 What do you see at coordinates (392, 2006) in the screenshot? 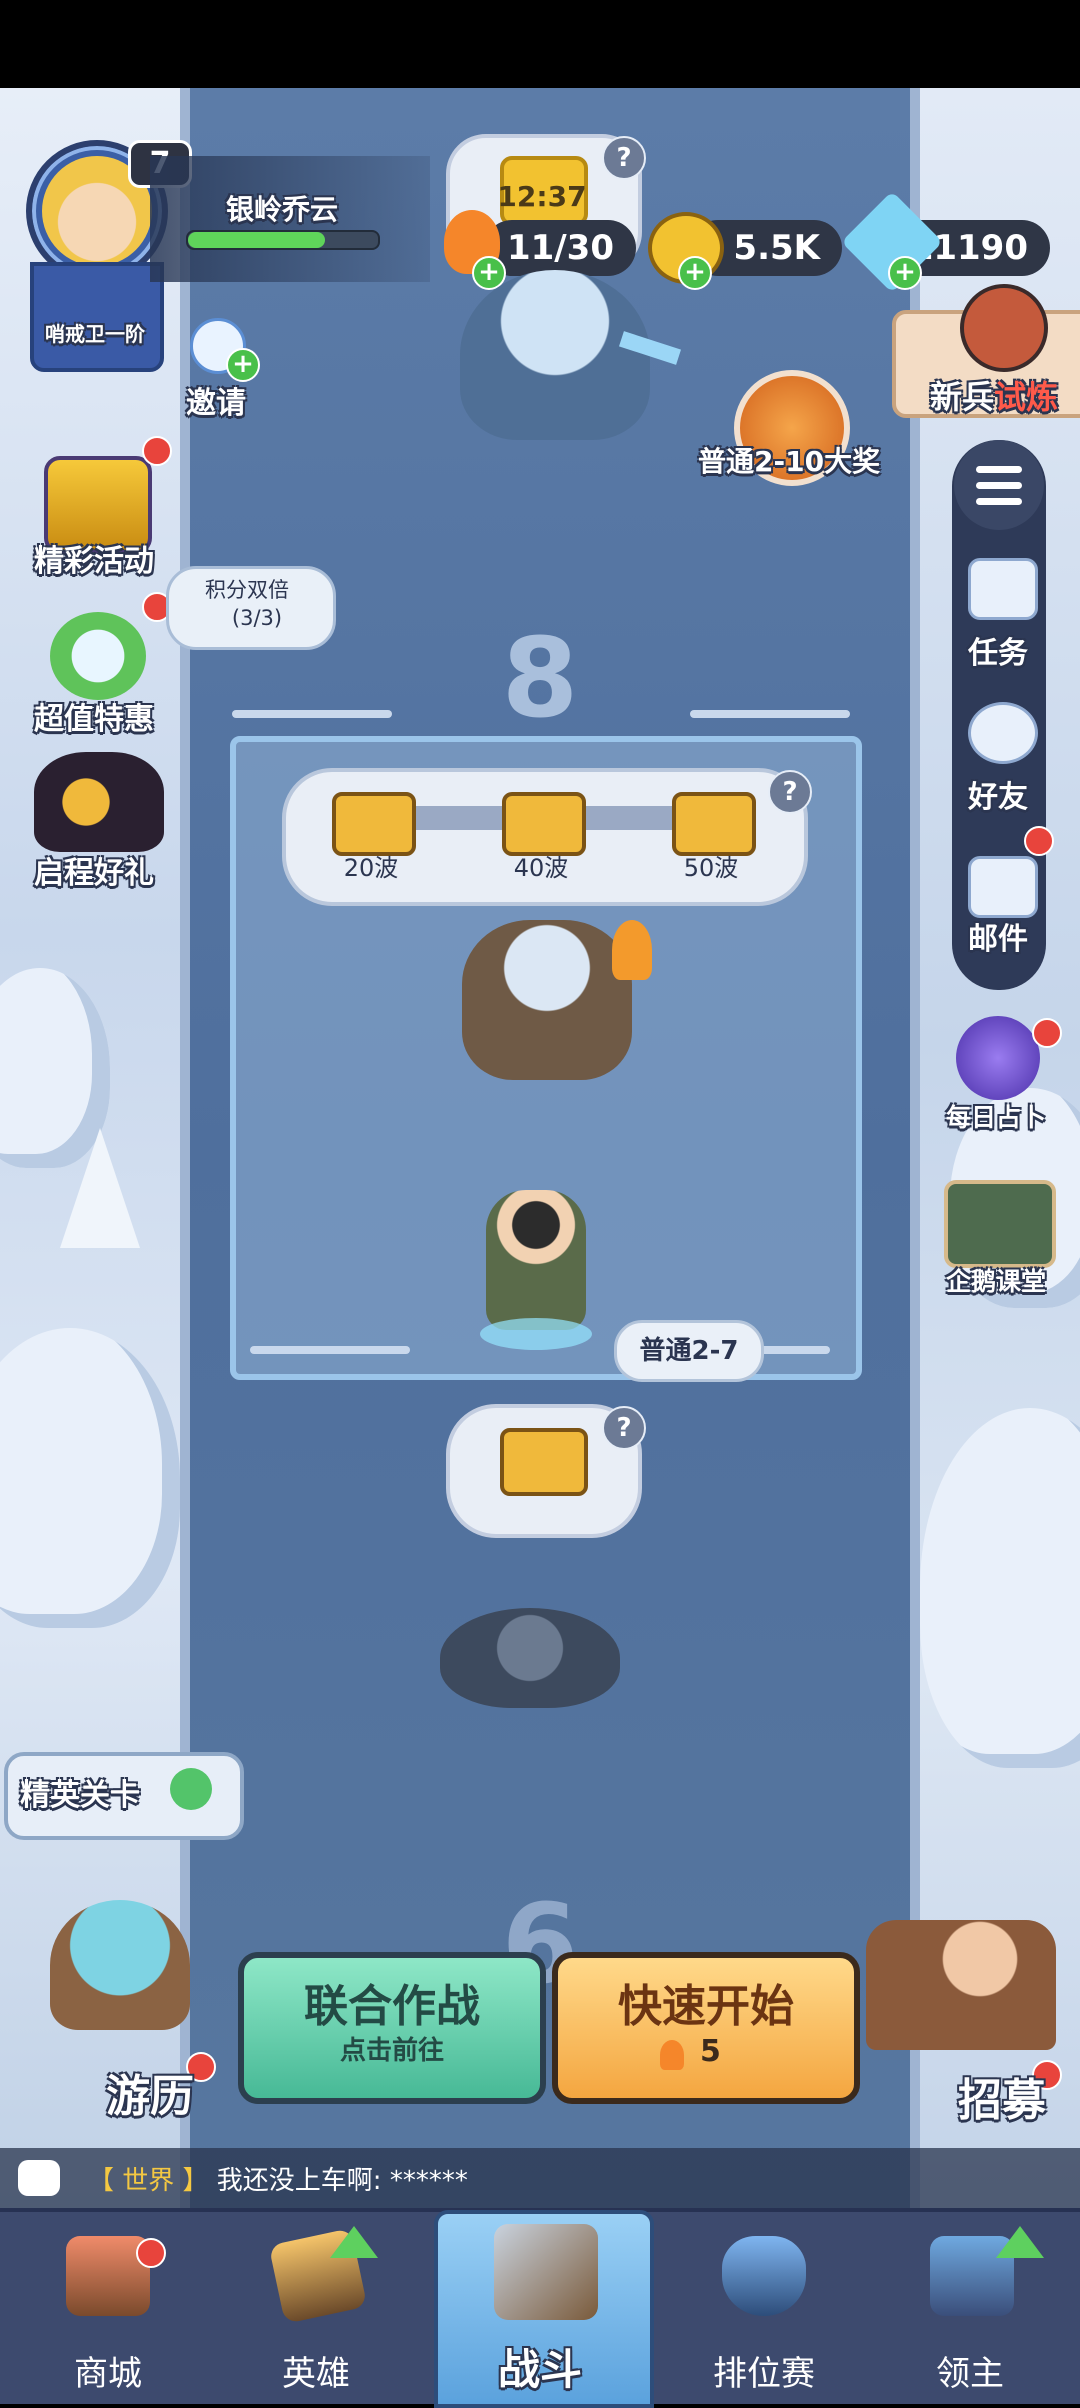
I see `coop-battle-title: 联合作战` at bounding box center [392, 2006].